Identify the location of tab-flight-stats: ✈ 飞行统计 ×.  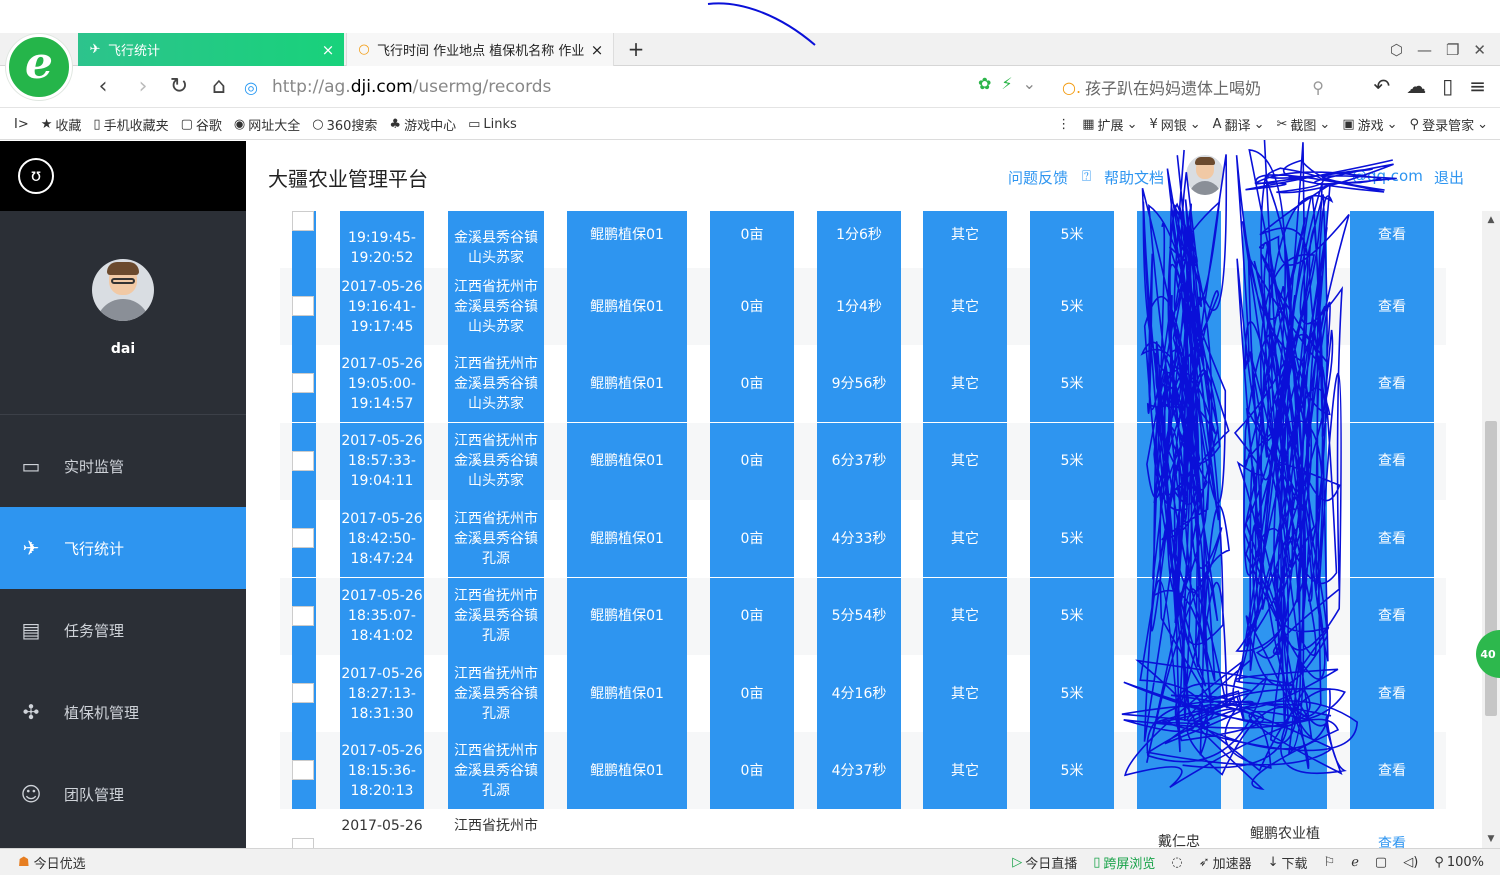
(211, 49).